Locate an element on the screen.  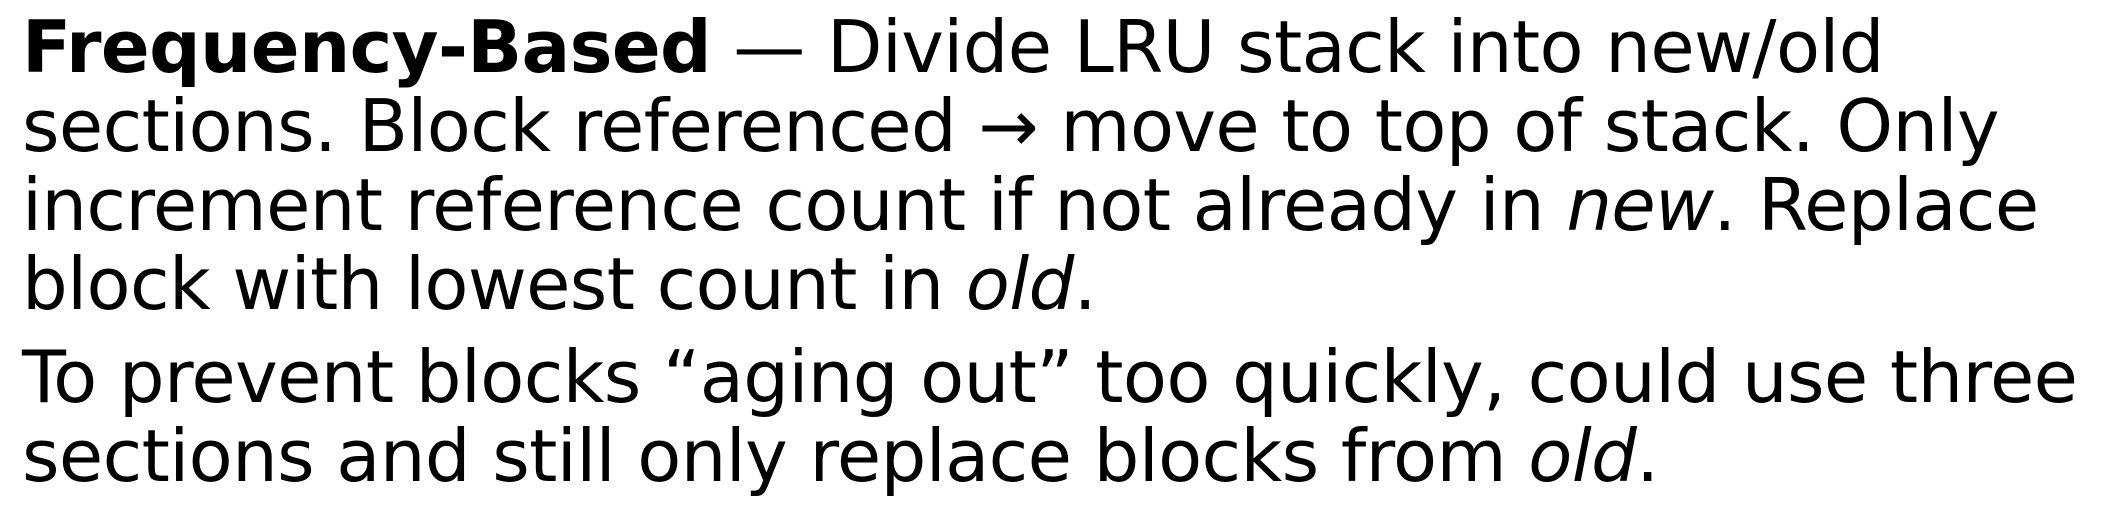
emphasis-new: new is located at coordinates (1640, 205).